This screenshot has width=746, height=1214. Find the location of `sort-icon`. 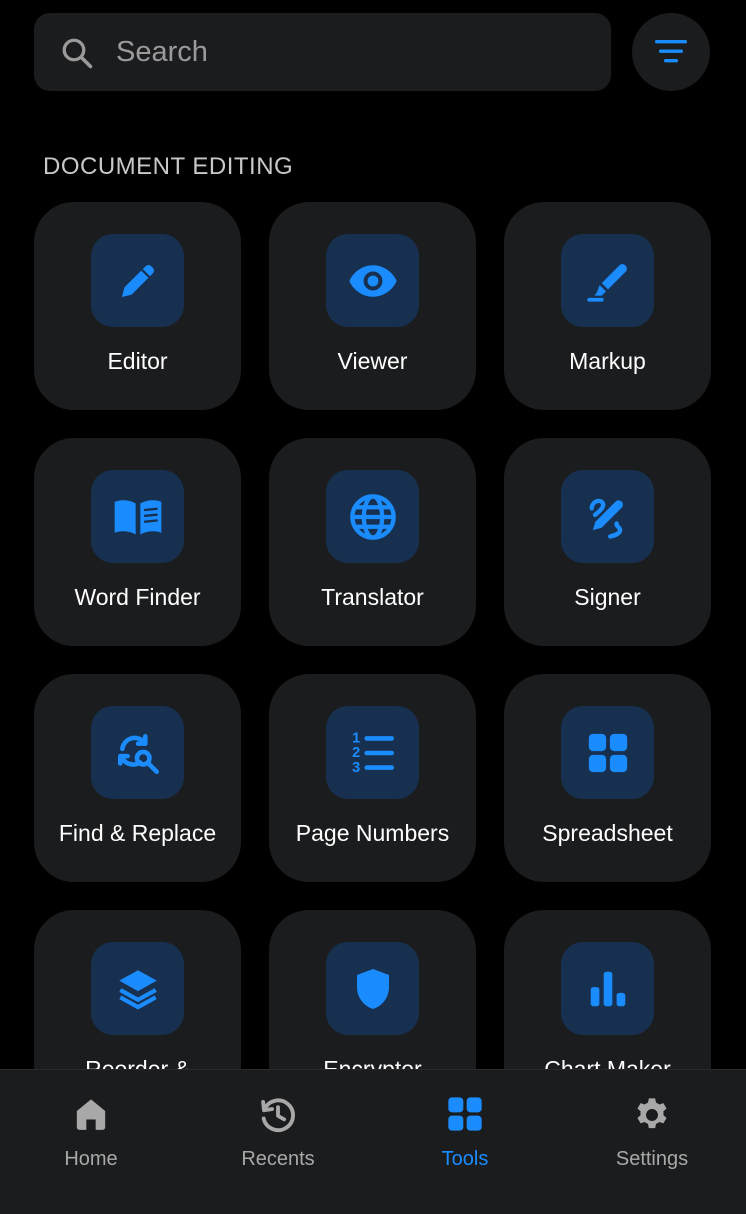

sort-icon is located at coordinates (671, 51).